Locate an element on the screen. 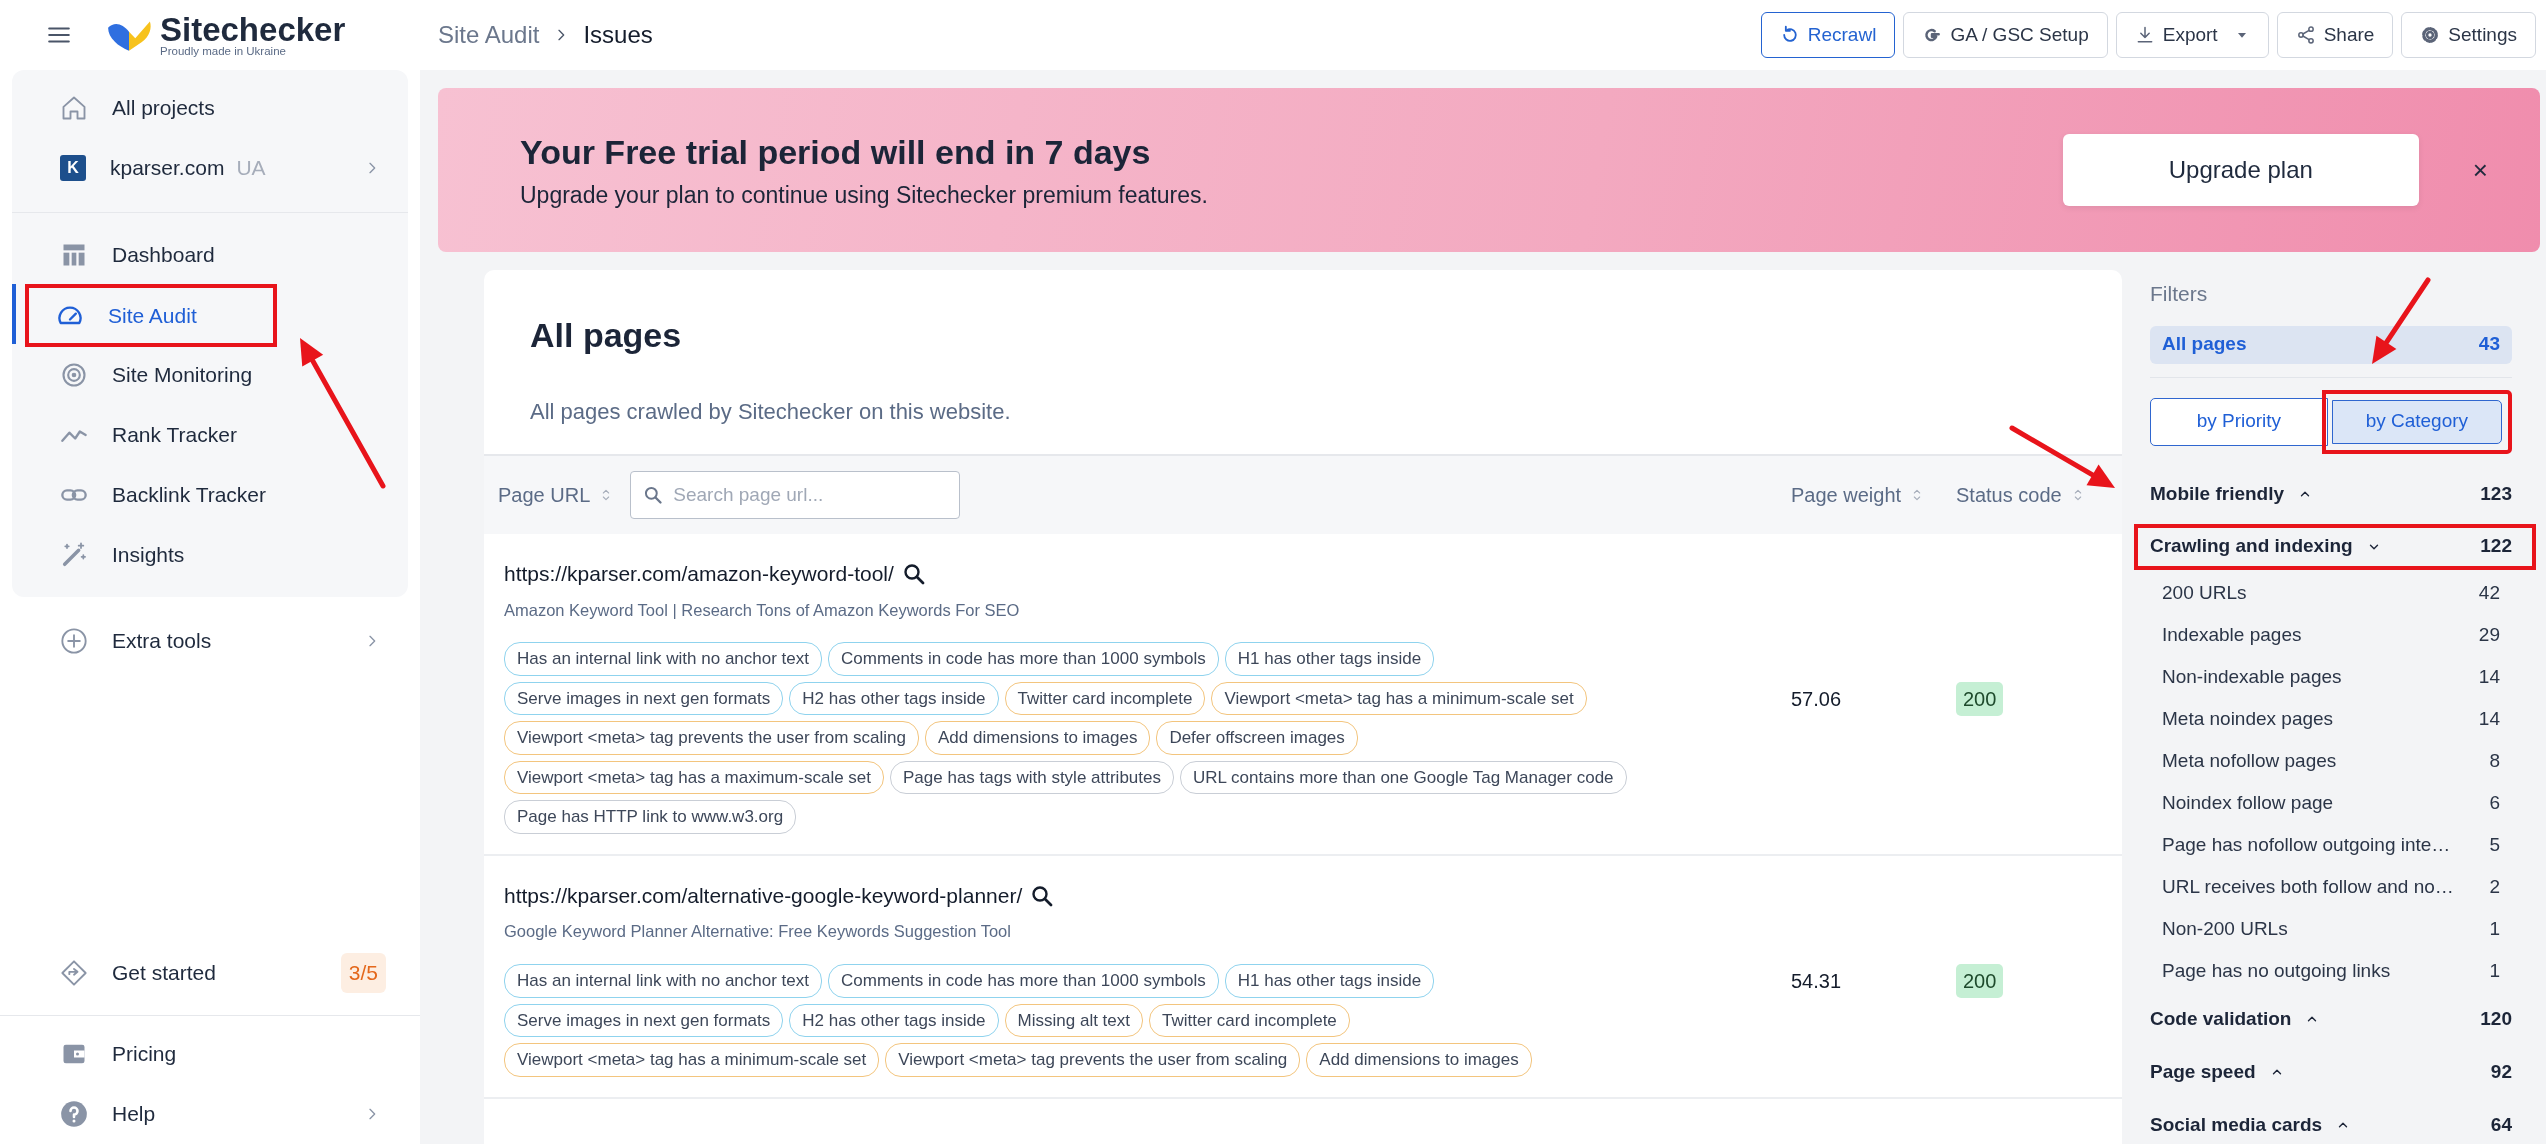 Image resolution: width=2546 pixels, height=1144 pixels. issue-tag: URL contains more than one Google Tag Manager code is located at coordinates (1403, 777).